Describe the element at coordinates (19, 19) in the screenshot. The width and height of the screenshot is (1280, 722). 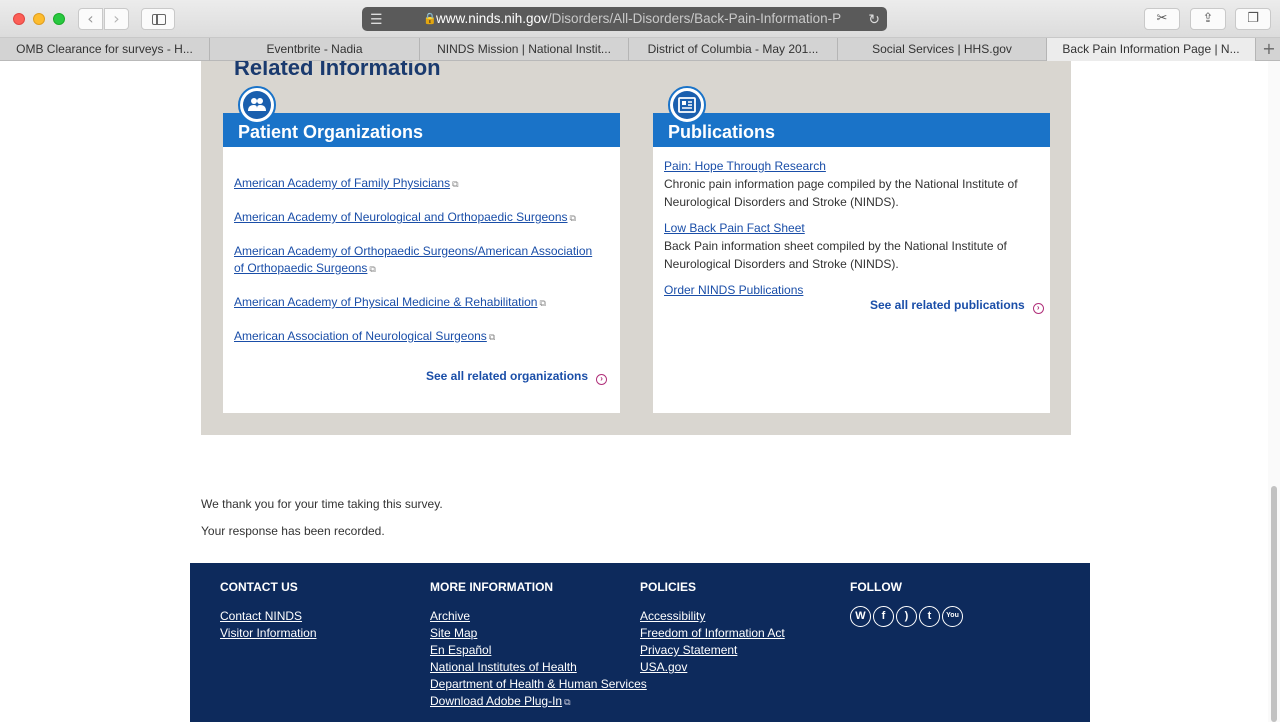
I see `close-window-button` at that location.